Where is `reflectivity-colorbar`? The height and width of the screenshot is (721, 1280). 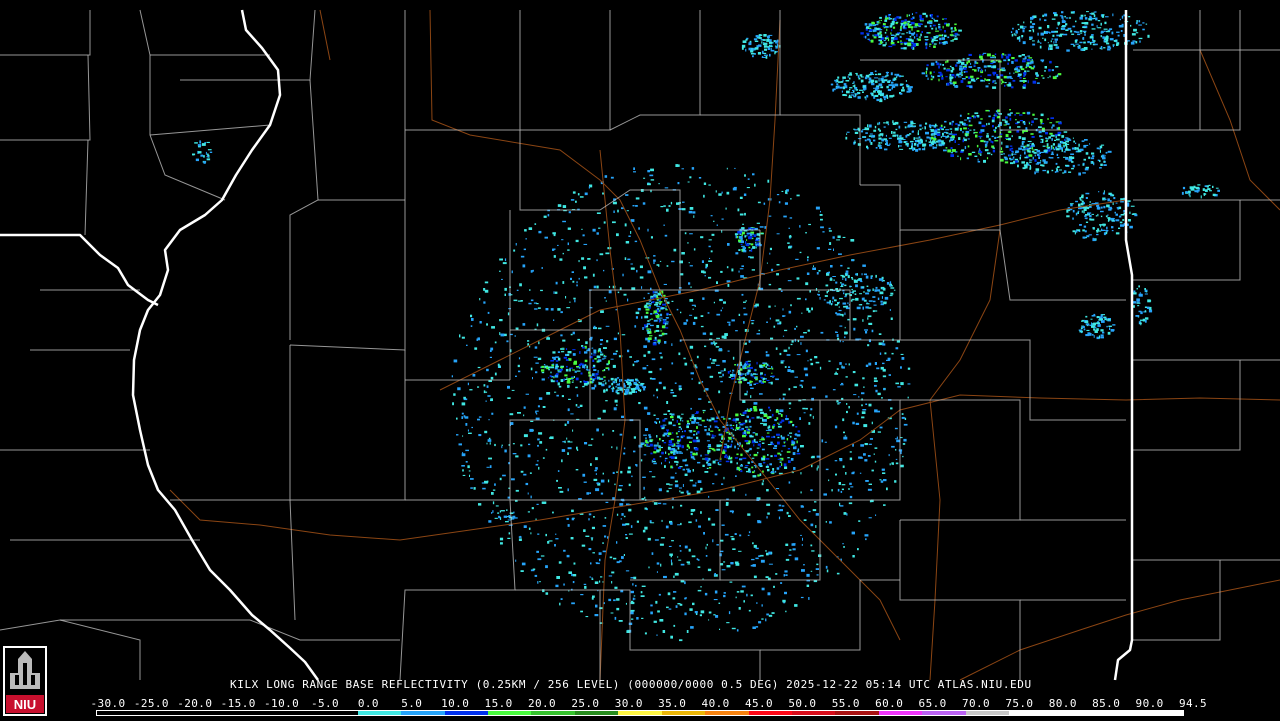 reflectivity-colorbar is located at coordinates (640, 713).